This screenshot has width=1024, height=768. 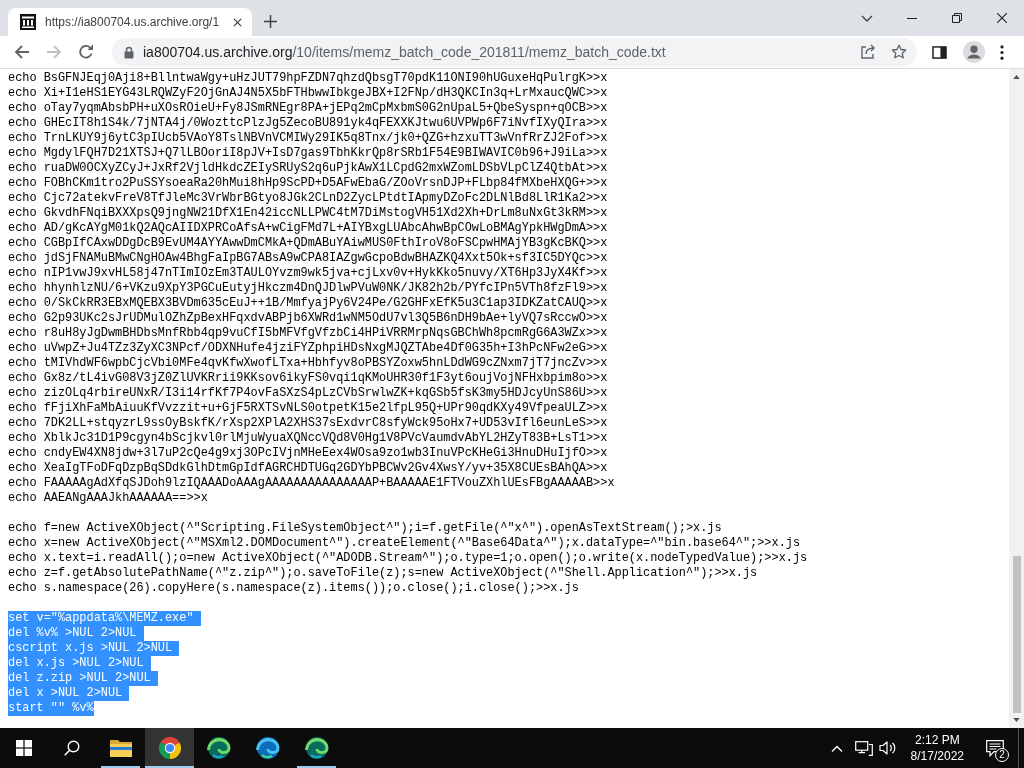 I want to click on code-line: echo zizOLq4rbireUNxR/I3i14rfKf7P4ovFaSXzS4pLzCVbSrwlwZK+kqGSb5fsK3my5HDJcyUnS86U>>x, so click(x=308, y=393).